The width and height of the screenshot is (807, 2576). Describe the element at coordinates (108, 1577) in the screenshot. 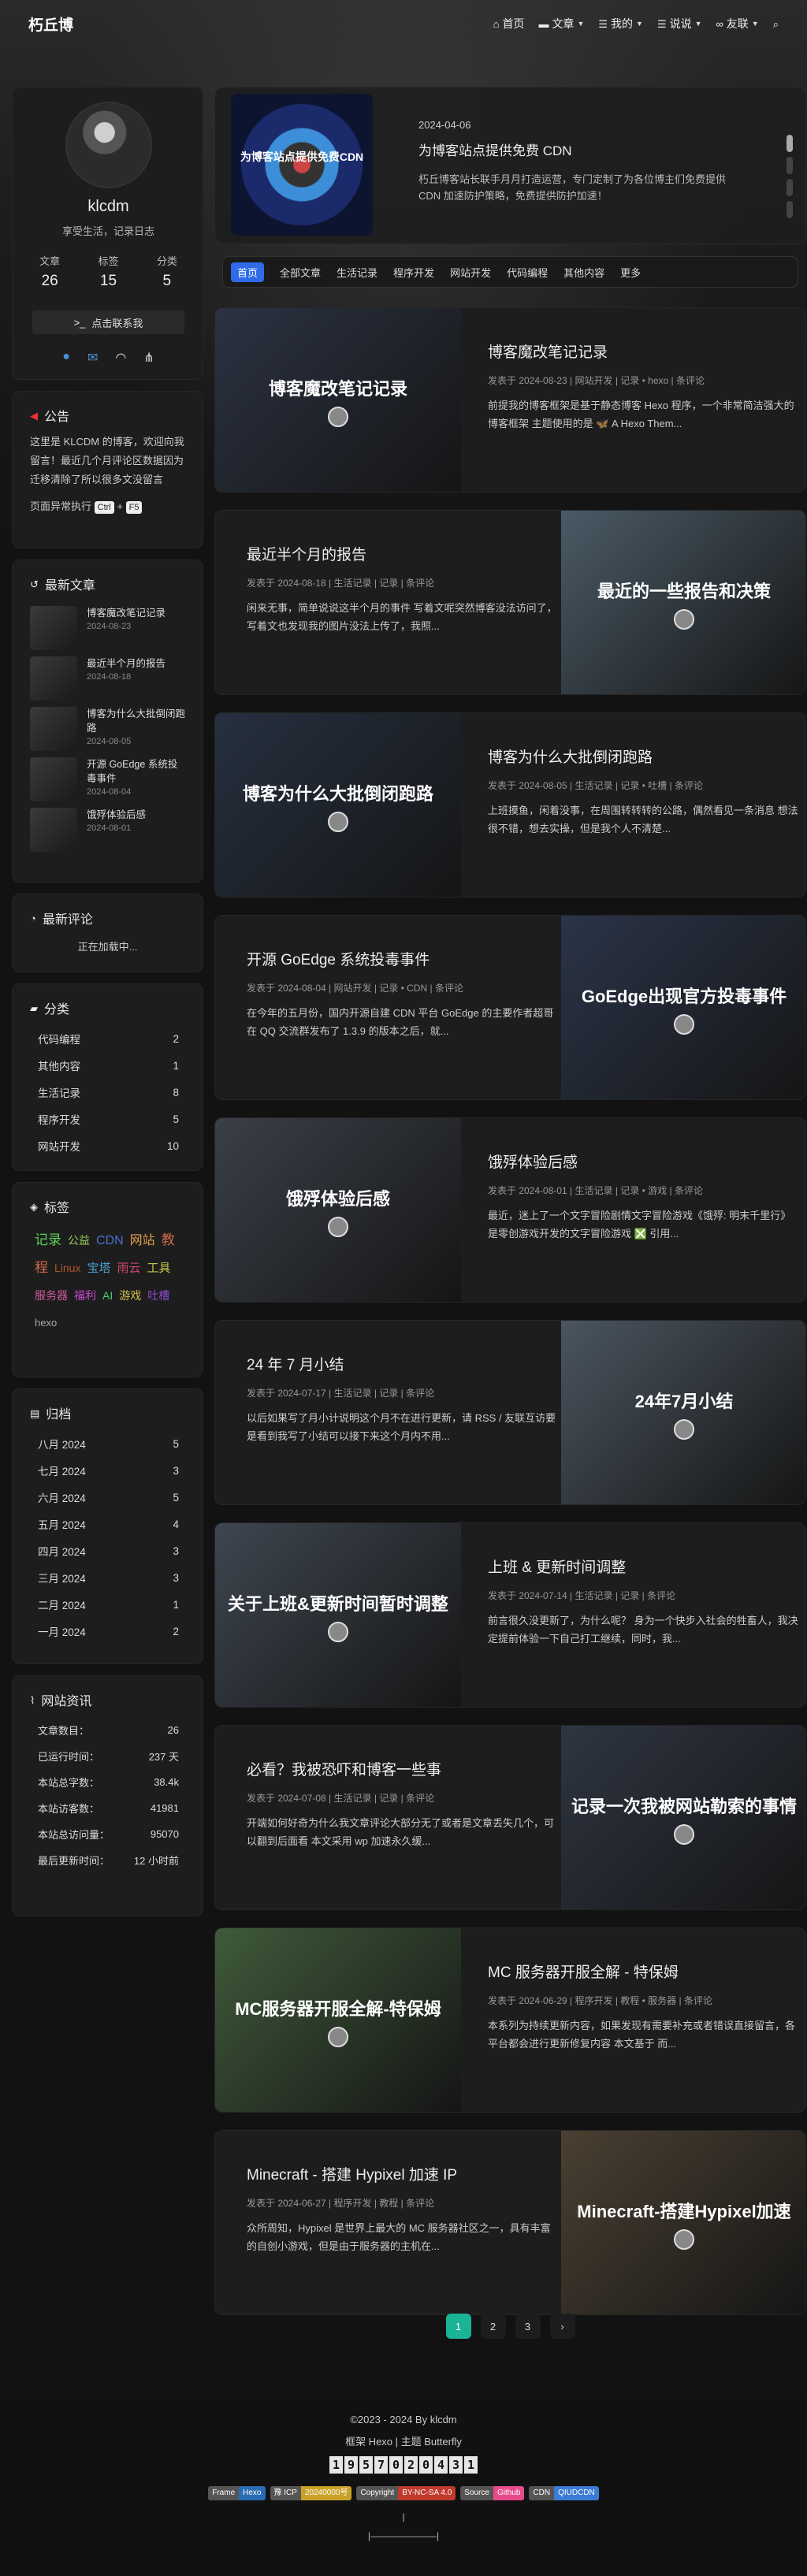

I see `archive-item: 三月 2024 3` at that location.